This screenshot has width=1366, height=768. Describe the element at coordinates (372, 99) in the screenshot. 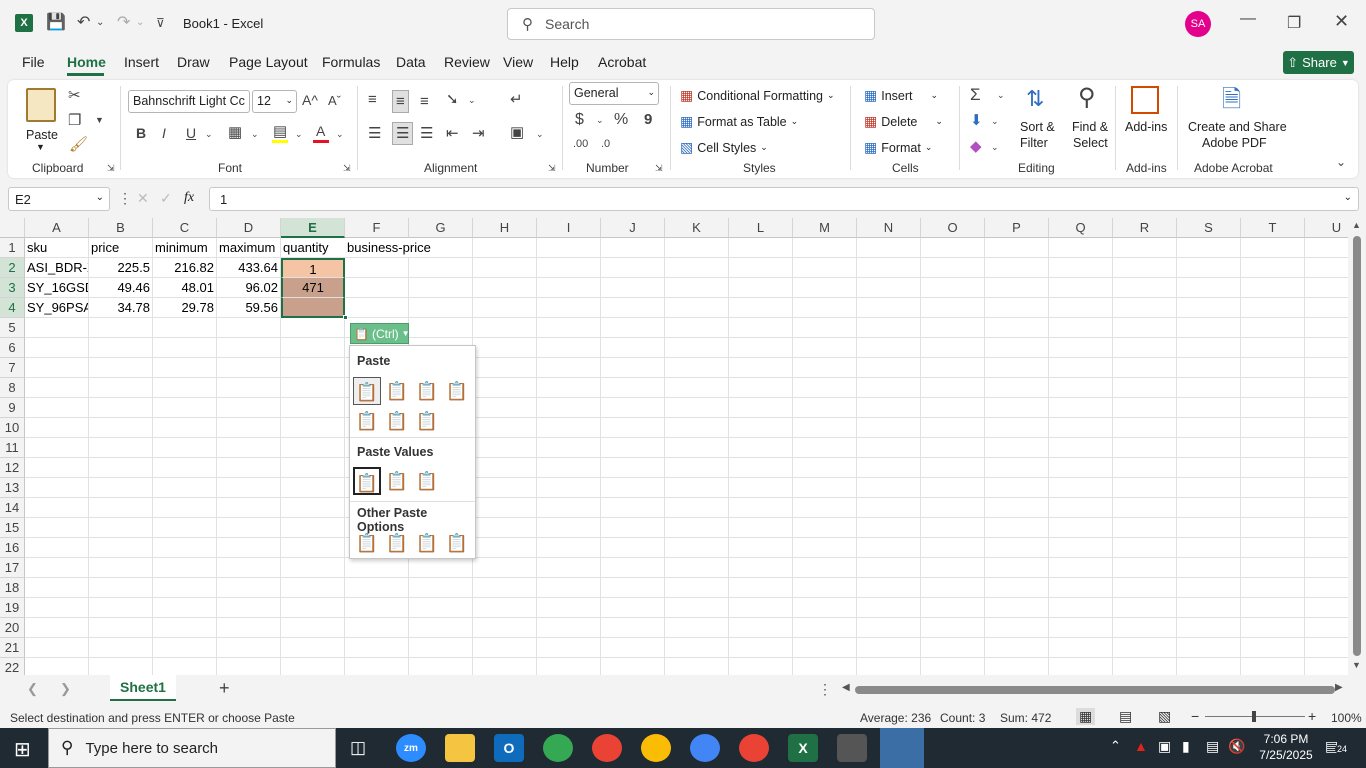

I see `top-align-icon: ≡` at that location.